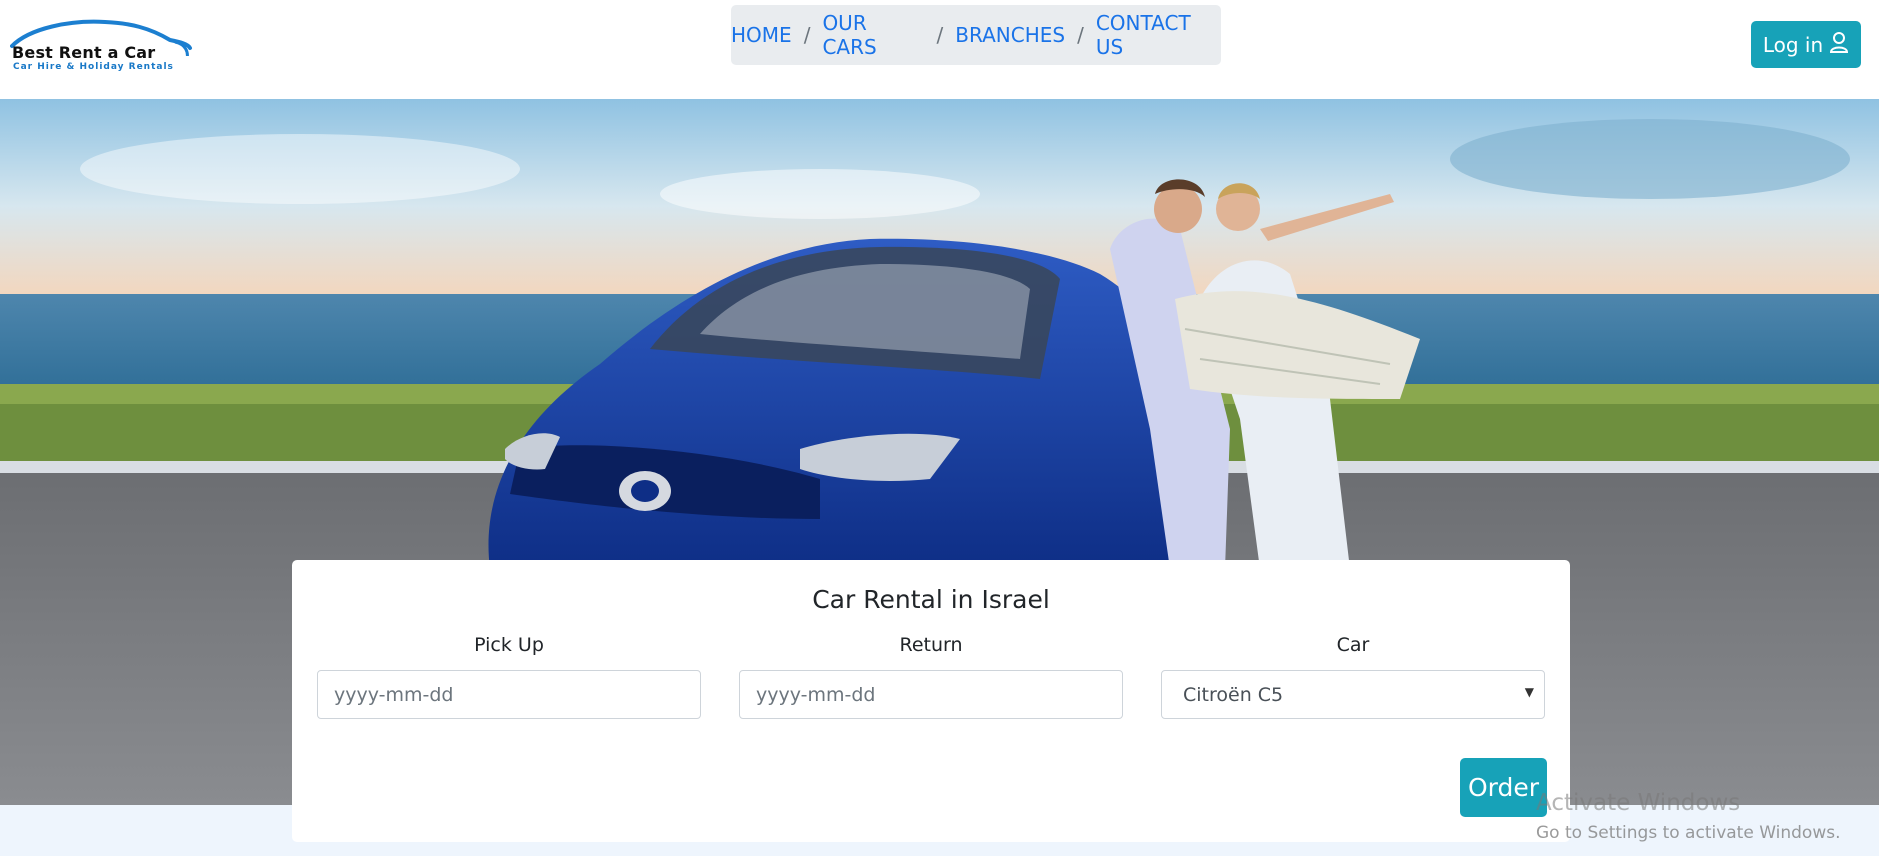 The image size is (1879, 856). Describe the element at coordinates (93, 67) in the screenshot. I see `logo-subtitle: Car Hire & Holiday Rentals` at that location.